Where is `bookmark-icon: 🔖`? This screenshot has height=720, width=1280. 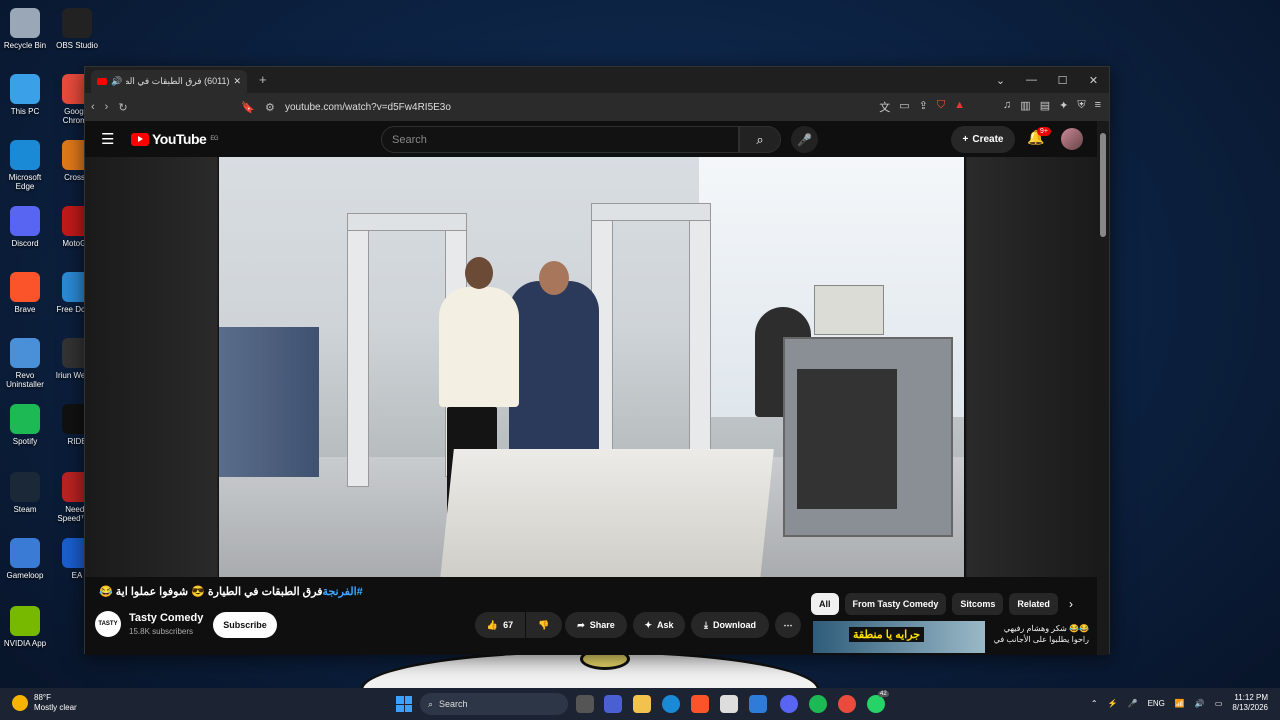
bookmark-icon: 🔖 is located at coordinates (248, 107).